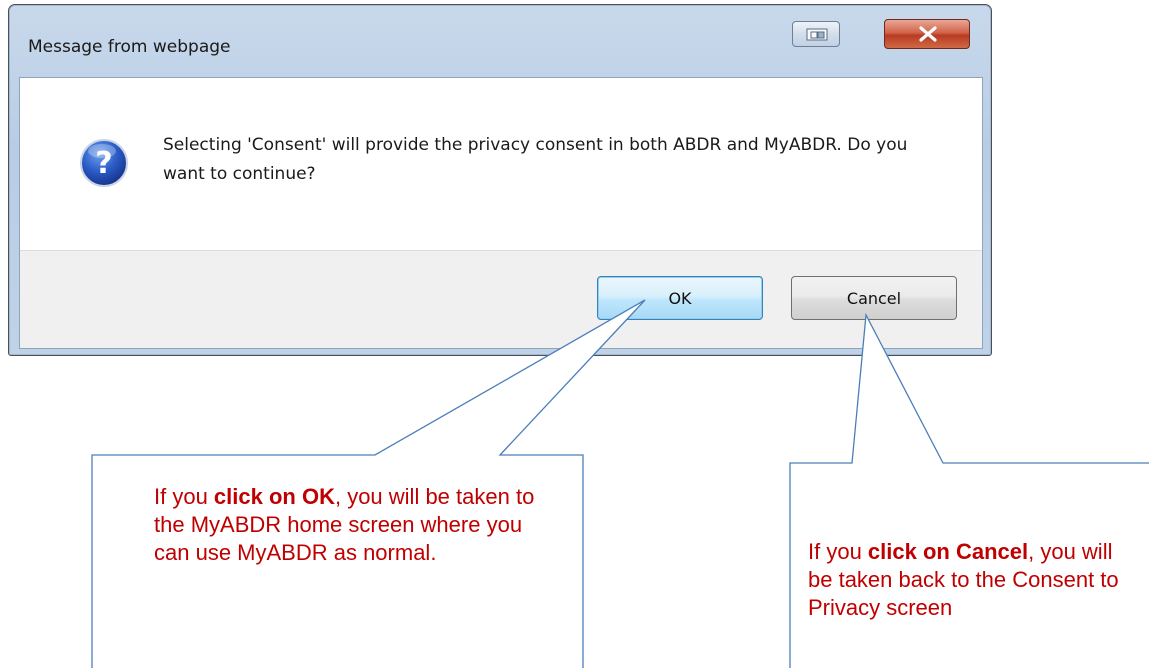  I want to click on callout-cancel-bold: click on Cancel, so click(948, 551).